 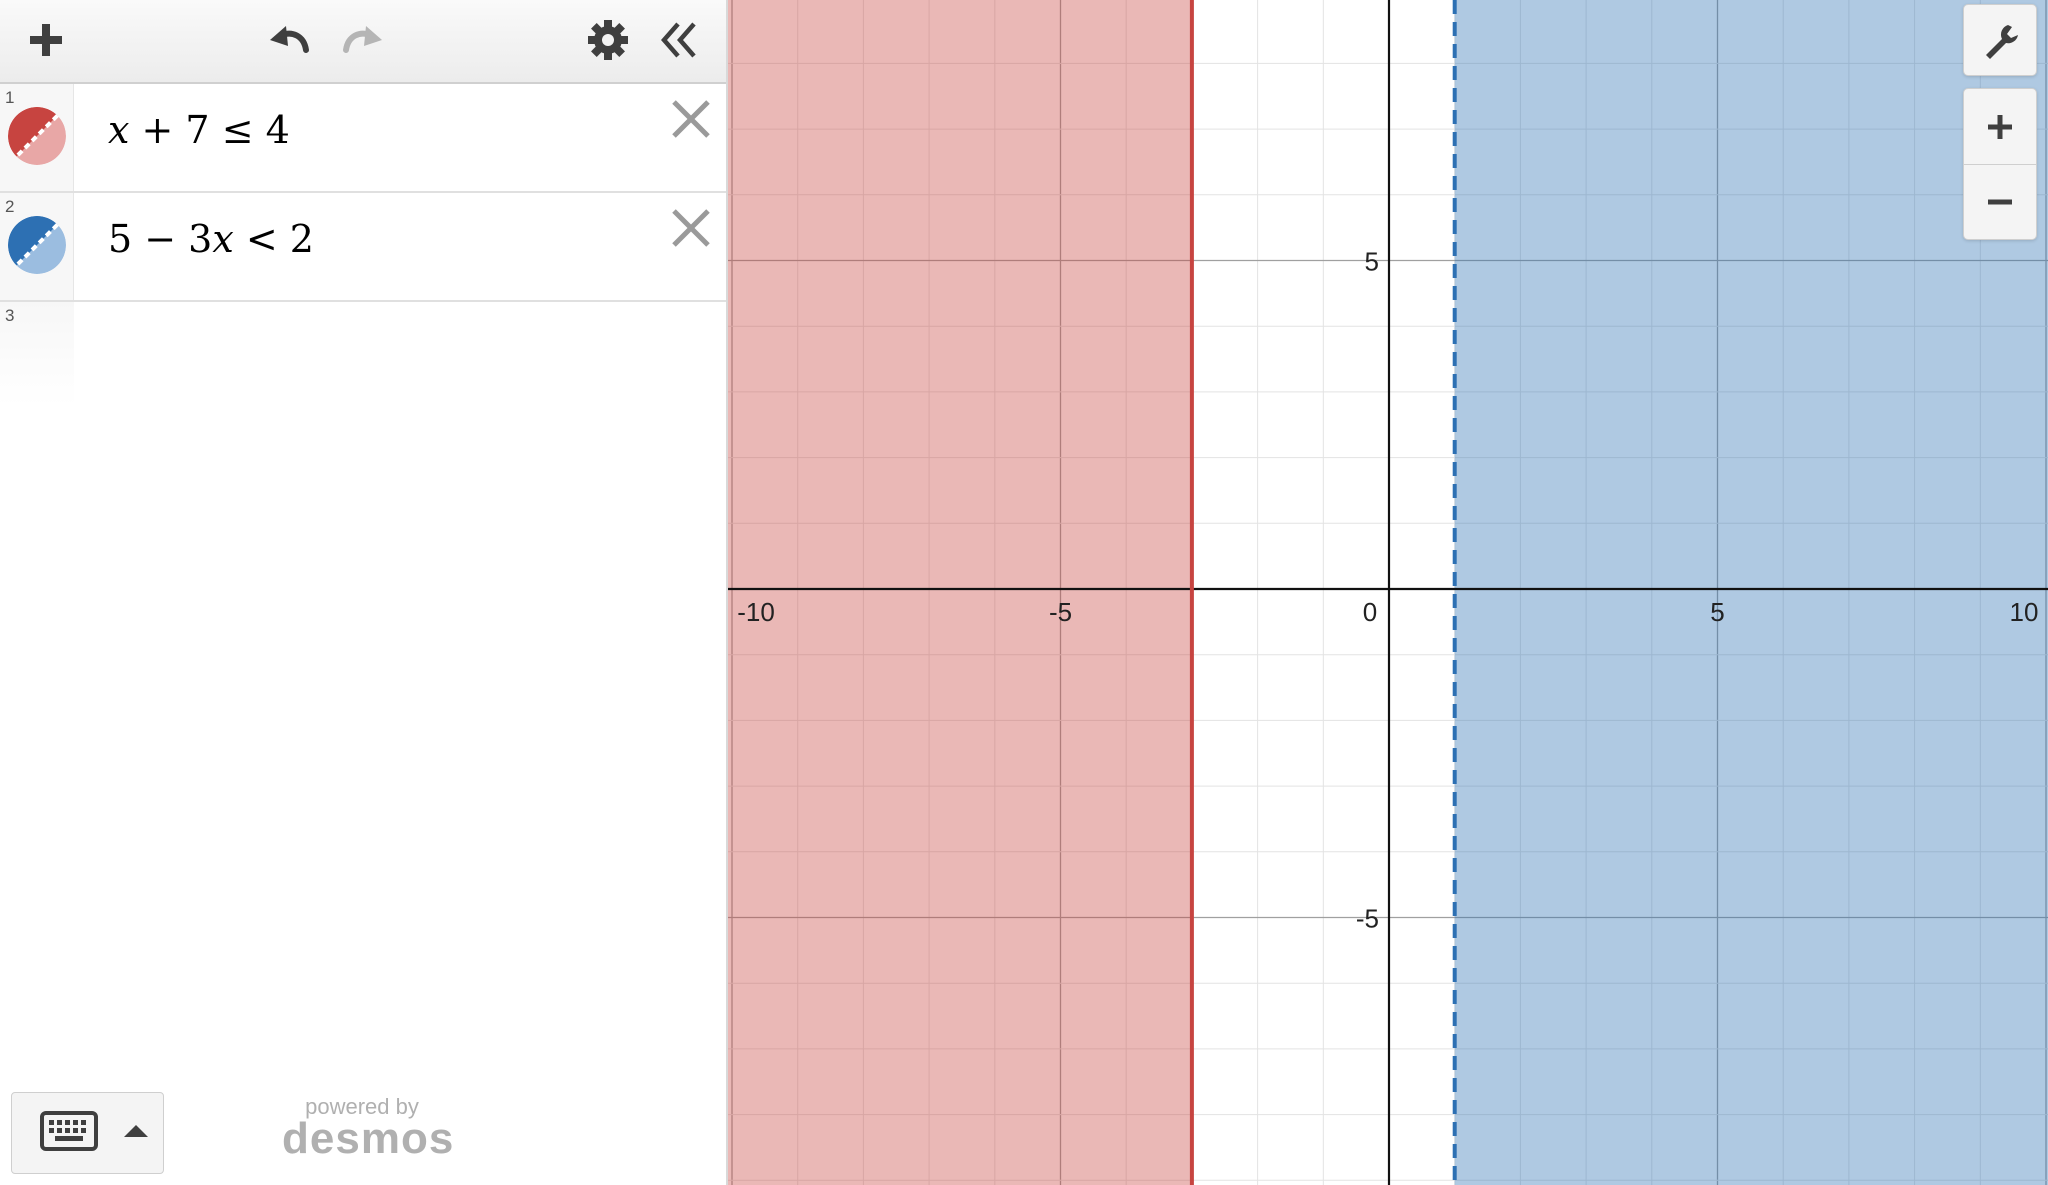 I want to click on zoom-controls, so click(x=2000, y=164).